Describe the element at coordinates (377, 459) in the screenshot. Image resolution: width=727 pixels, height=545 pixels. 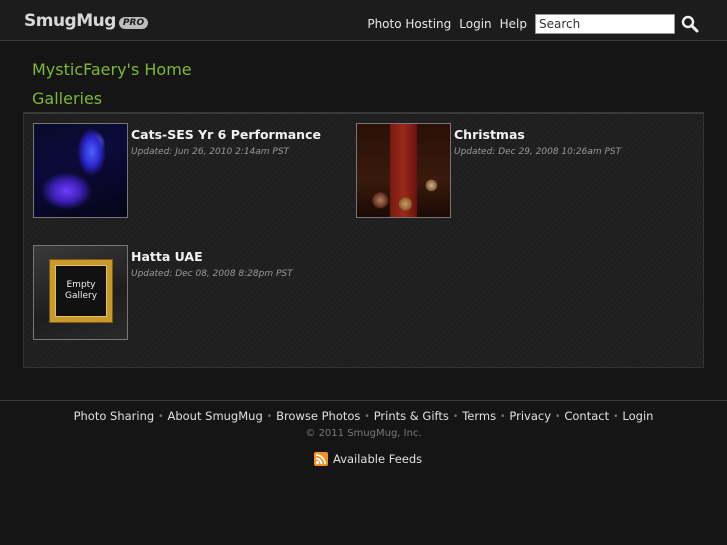
I see `feeds-label: Available Feeds` at that location.